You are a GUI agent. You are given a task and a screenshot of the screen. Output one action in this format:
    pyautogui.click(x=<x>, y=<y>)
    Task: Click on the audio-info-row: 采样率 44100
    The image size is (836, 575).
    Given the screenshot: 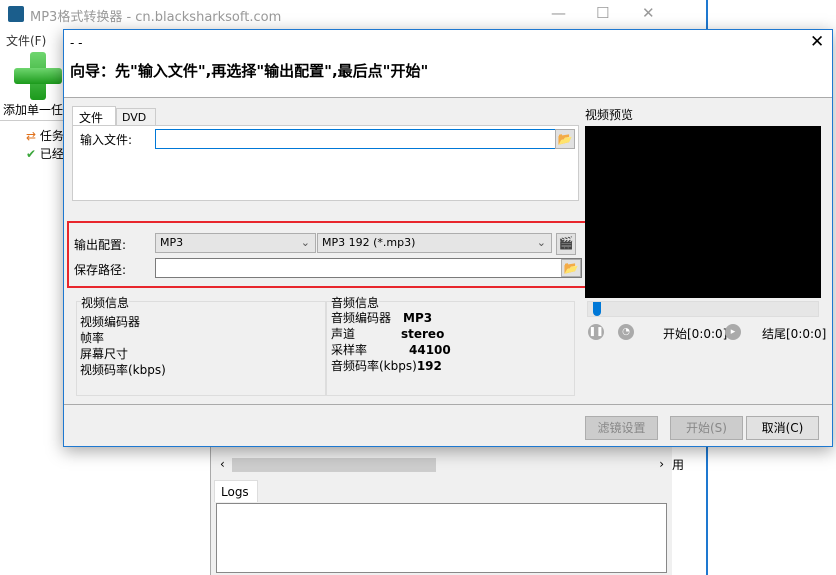 What is the action you would take?
    pyautogui.click(x=451, y=350)
    